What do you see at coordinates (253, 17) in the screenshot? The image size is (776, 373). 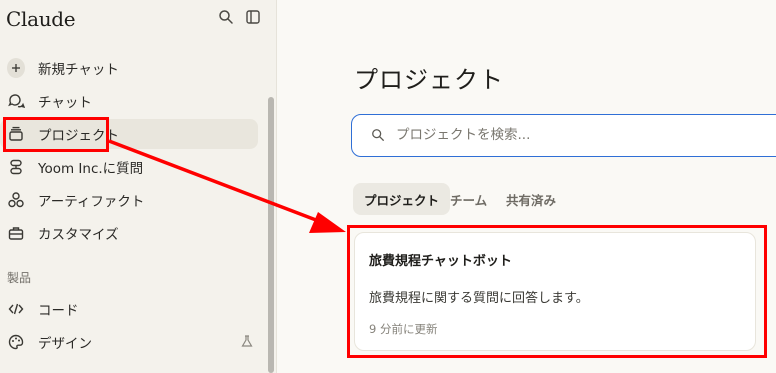 I see `sidebar-toggle-icon` at bounding box center [253, 17].